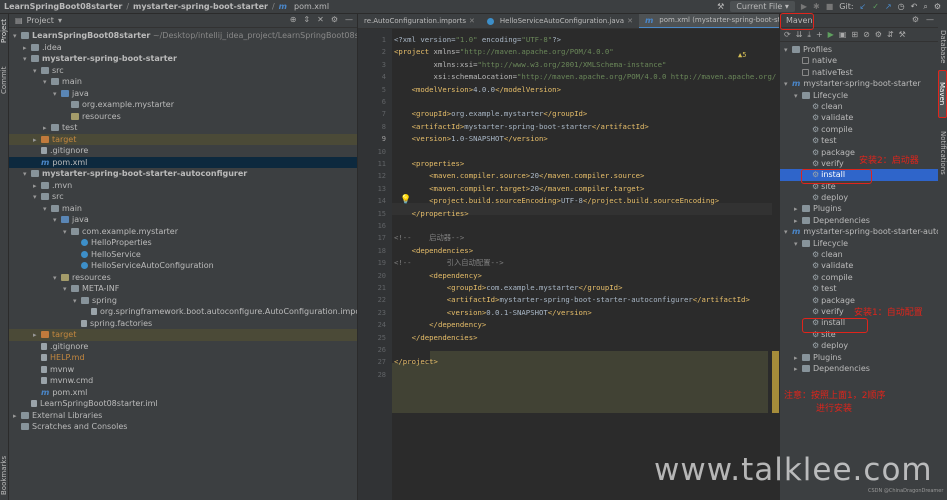 This screenshot has height=500, width=947. Describe the element at coordinates (942, 94) in the screenshot. I see `maven-tool-tab: Maven` at that location.